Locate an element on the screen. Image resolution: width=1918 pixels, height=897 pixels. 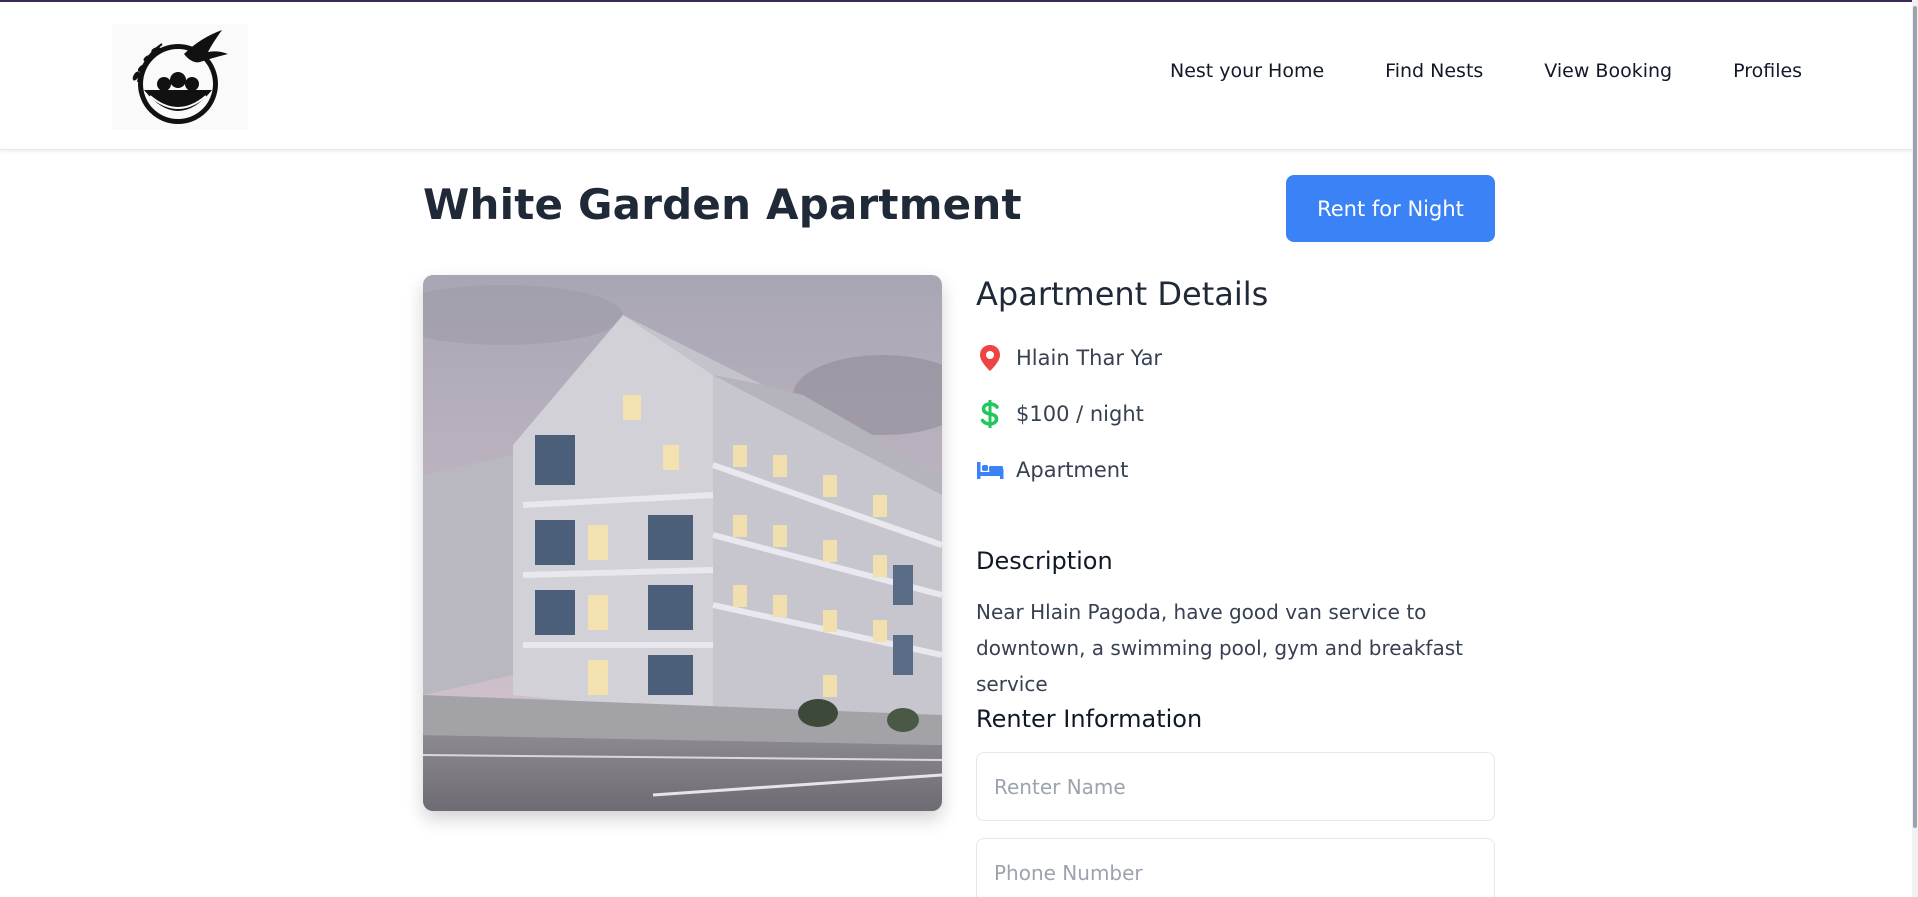
type-text: Apartment is located at coordinates (1072, 470).